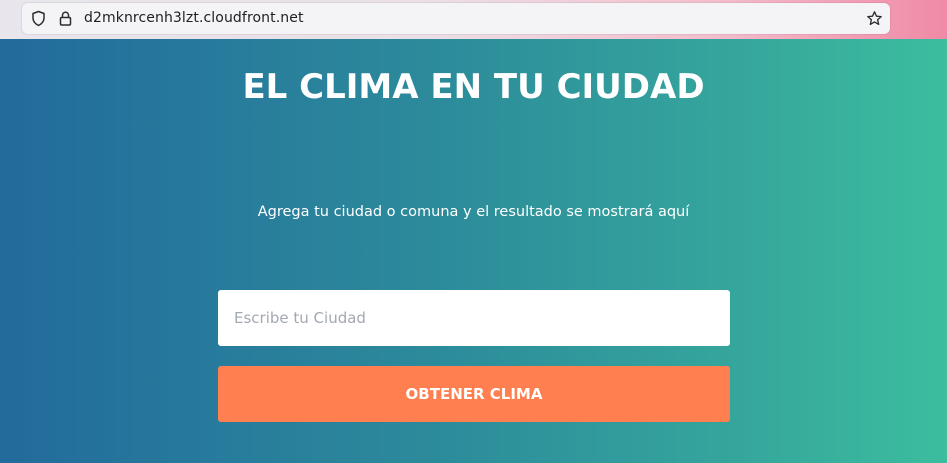 The height and width of the screenshot is (463, 947). What do you see at coordinates (65, 18) in the screenshot?
I see `lock-icon` at bounding box center [65, 18].